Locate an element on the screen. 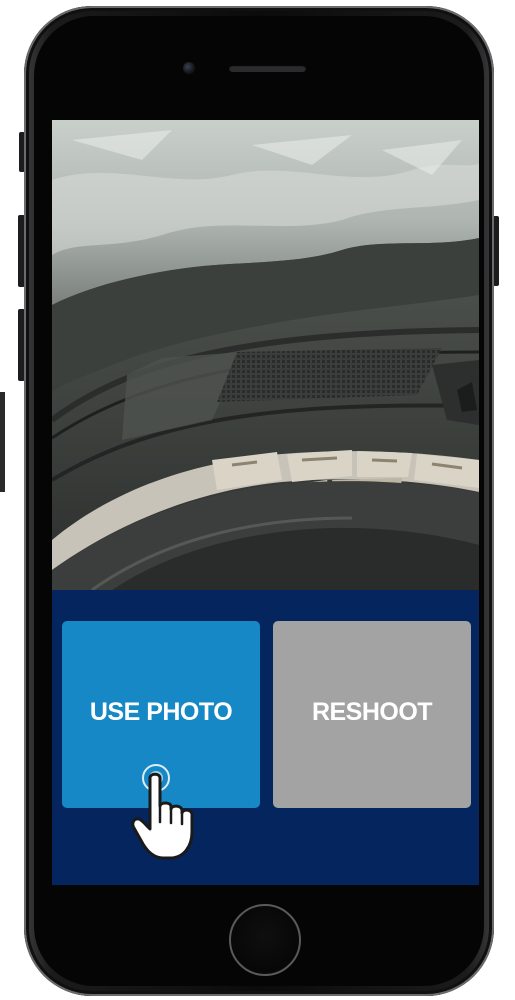  front-camera-icon is located at coordinates (189, 68).